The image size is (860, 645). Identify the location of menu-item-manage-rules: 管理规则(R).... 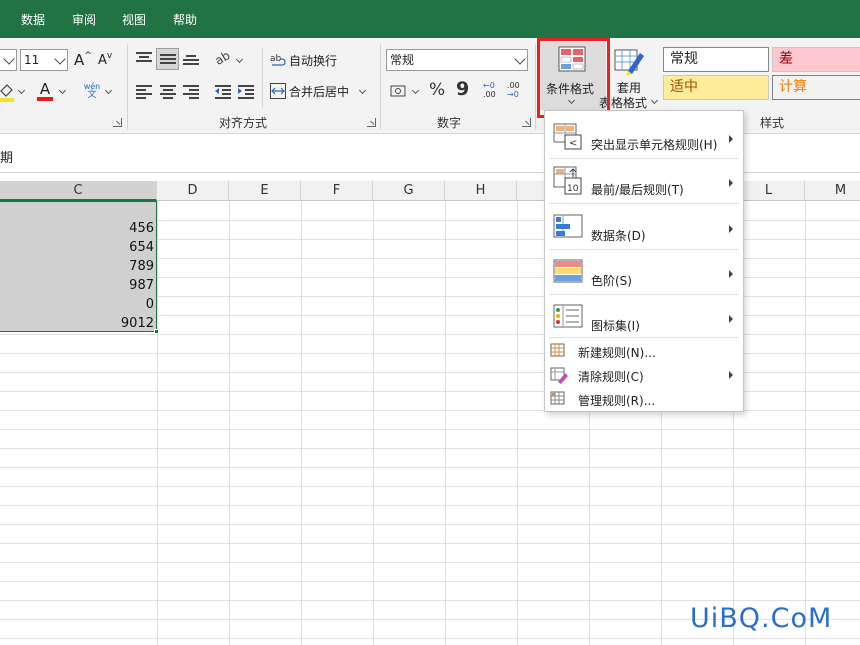
(644, 400).